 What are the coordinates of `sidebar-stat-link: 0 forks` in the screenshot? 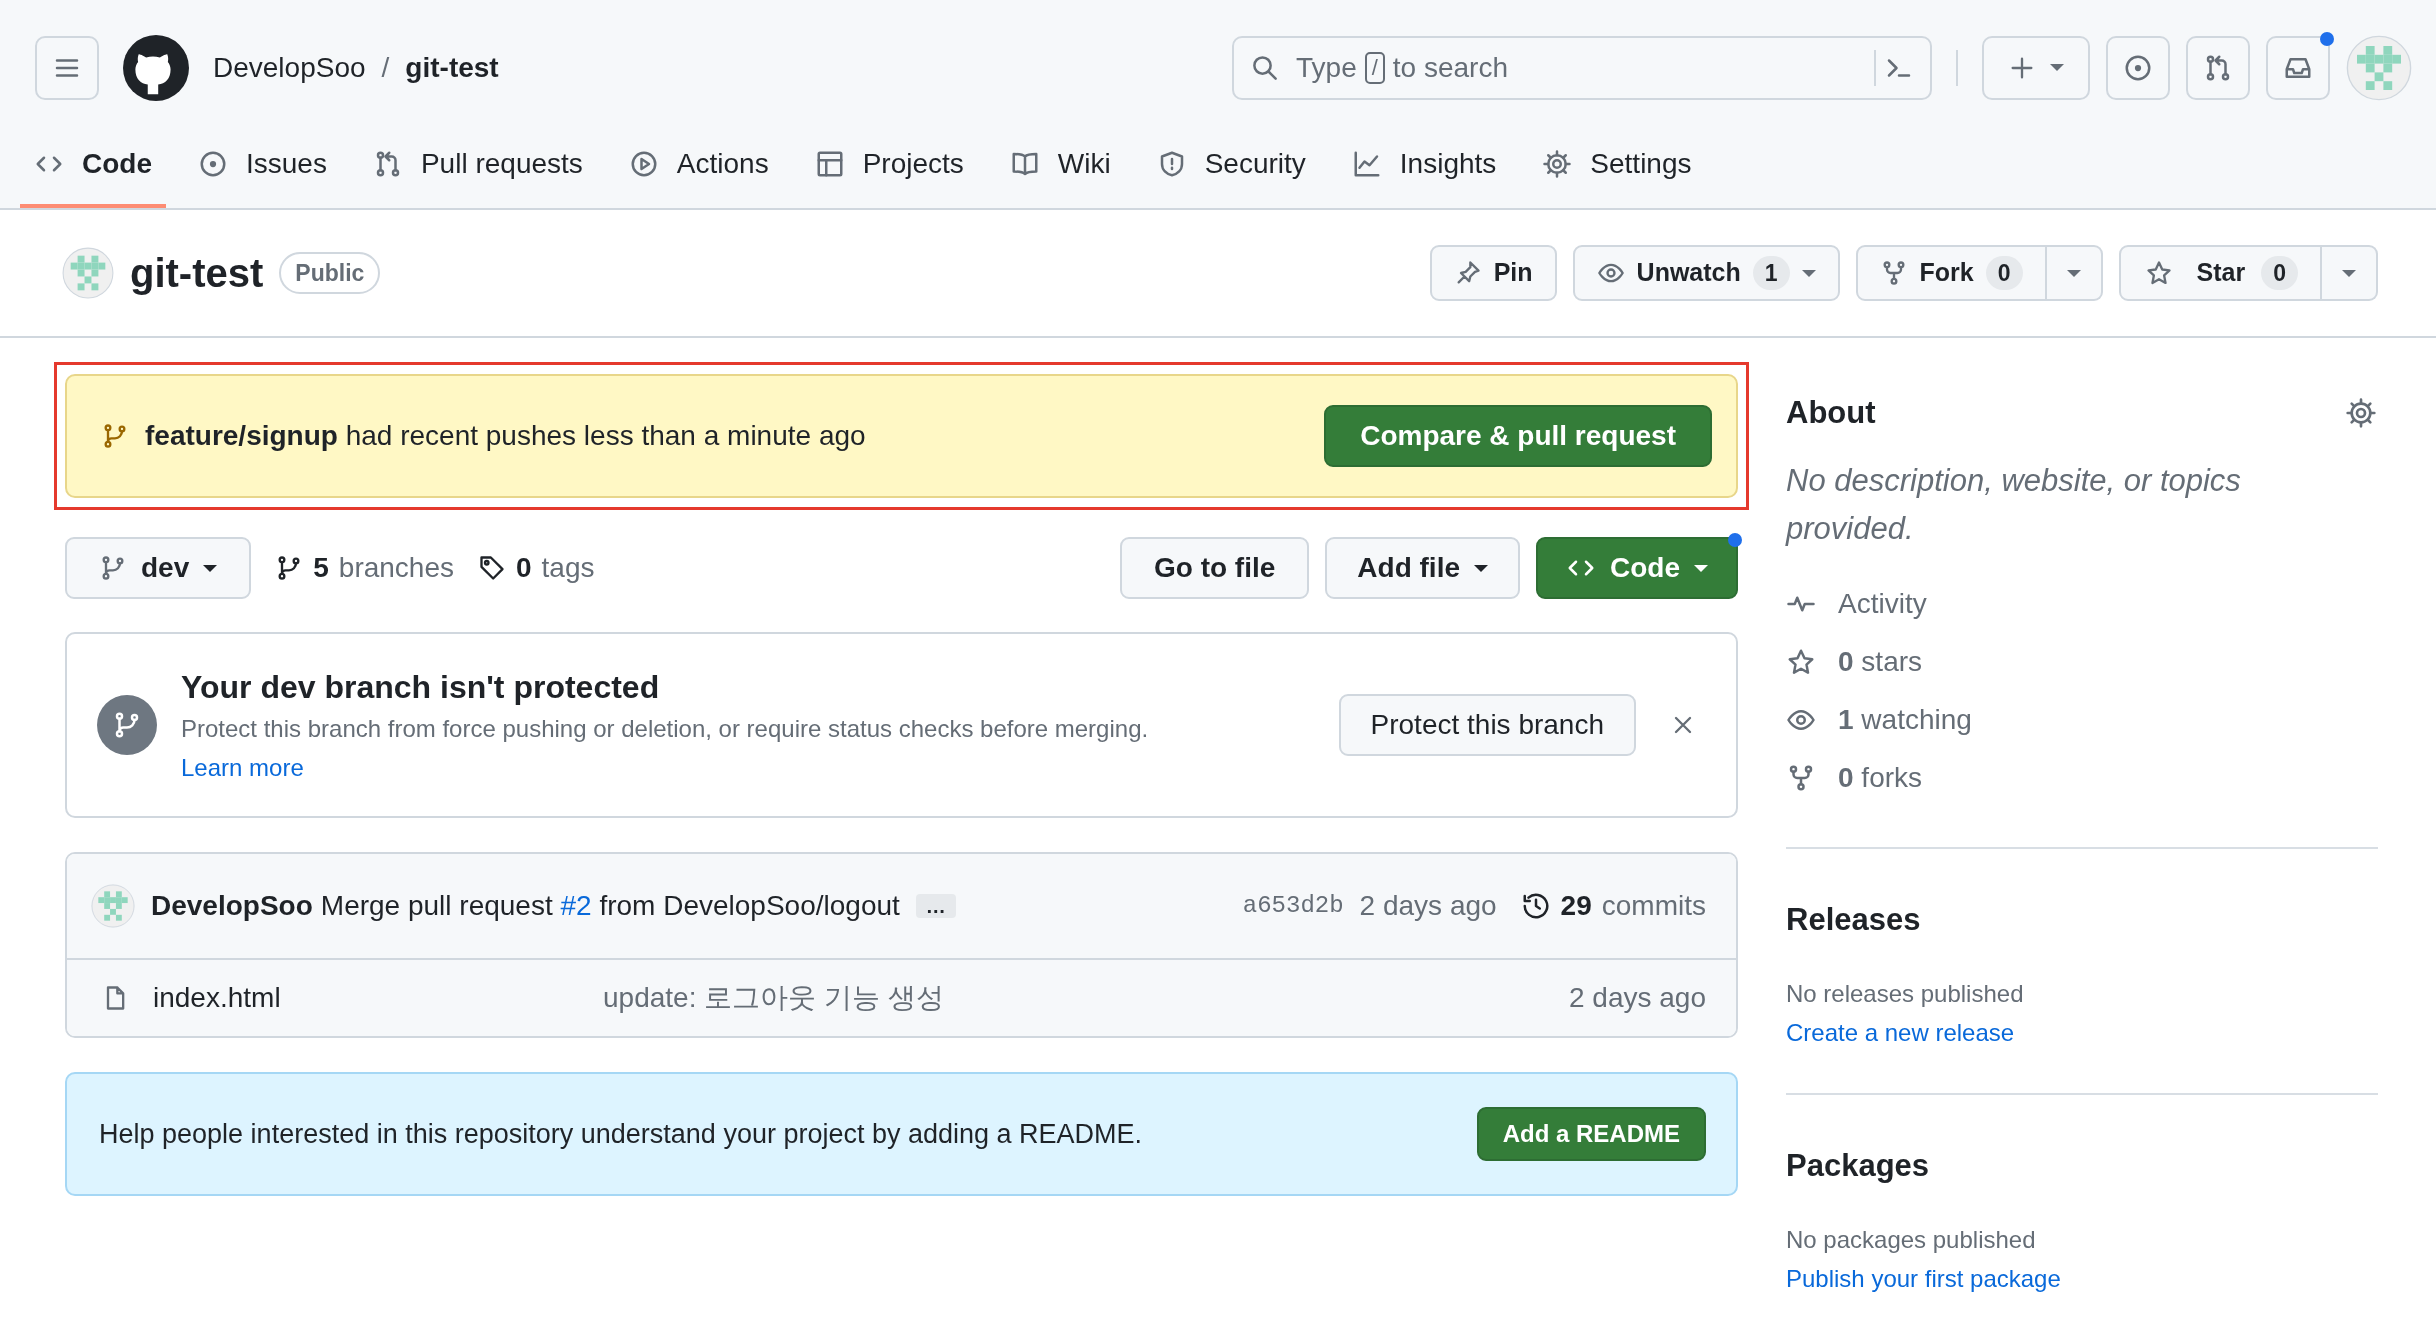 It's located at (2082, 778).